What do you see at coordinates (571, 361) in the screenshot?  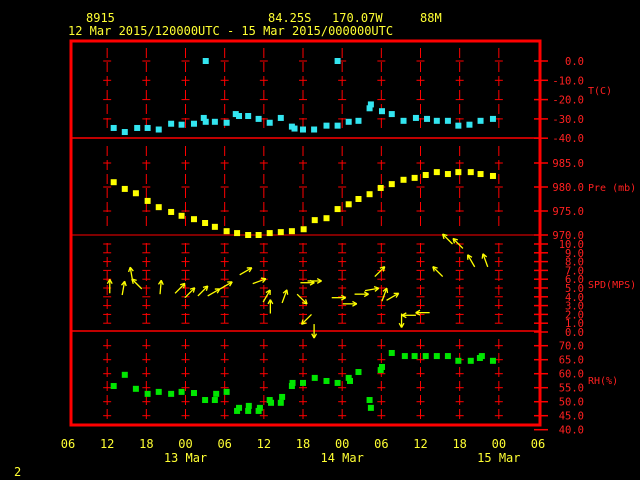 I see `y-tick-label: 65.0` at bounding box center [571, 361].